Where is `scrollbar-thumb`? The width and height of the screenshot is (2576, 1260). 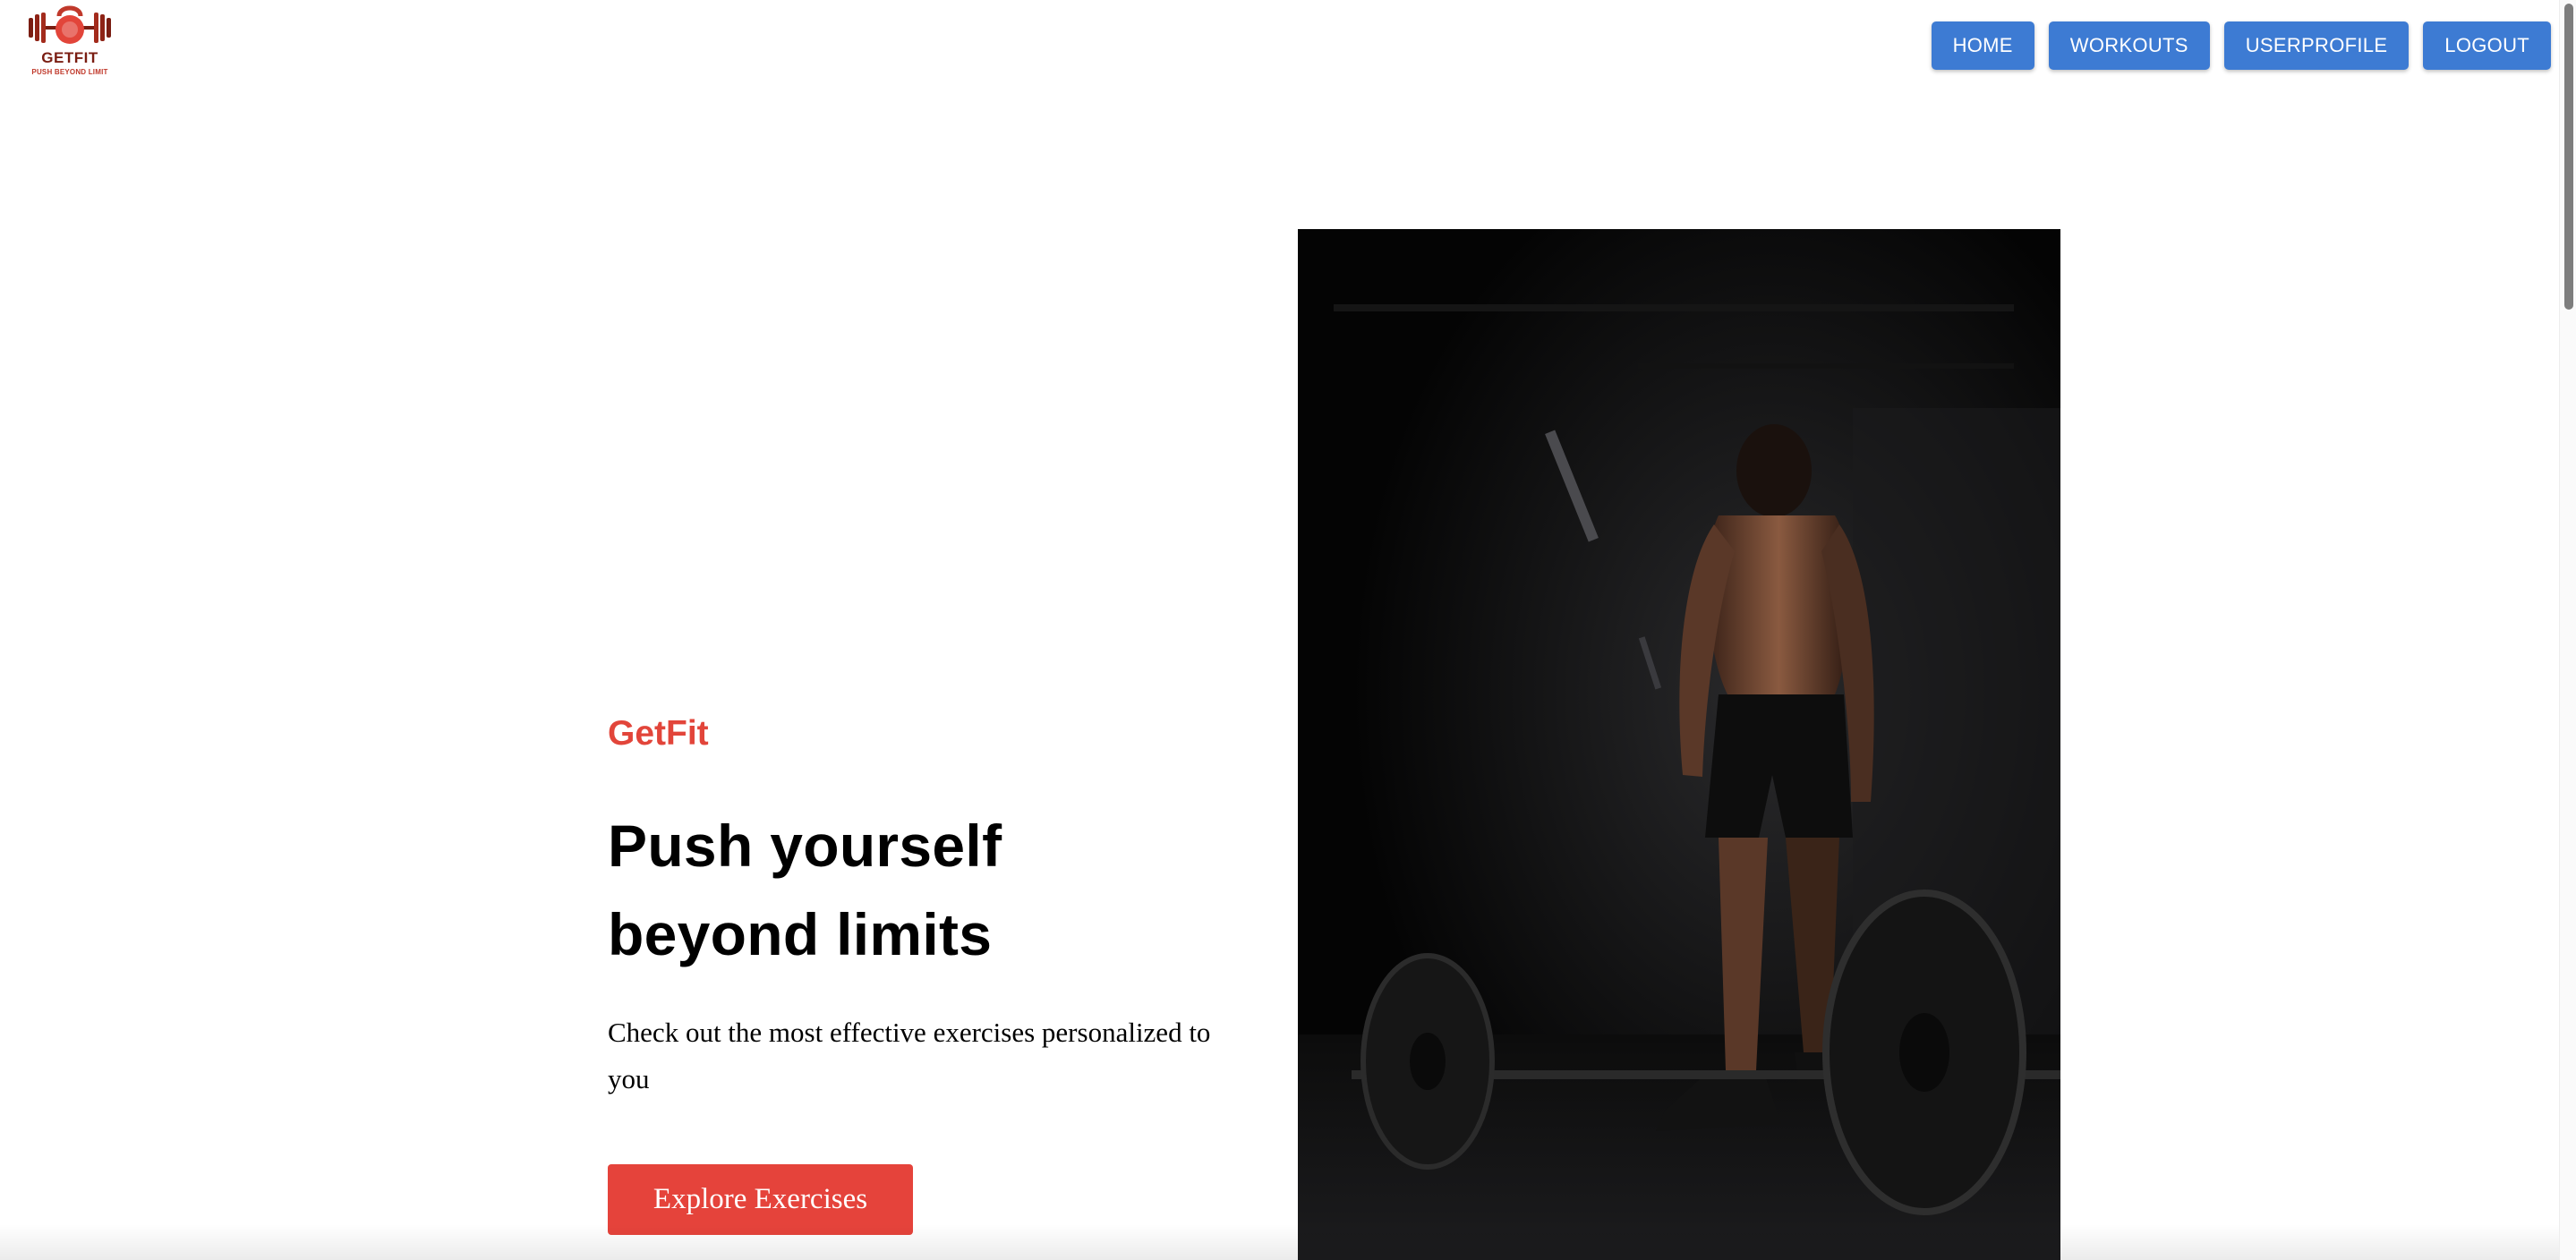
scrollbar-thumb is located at coordinates (2568, 157).